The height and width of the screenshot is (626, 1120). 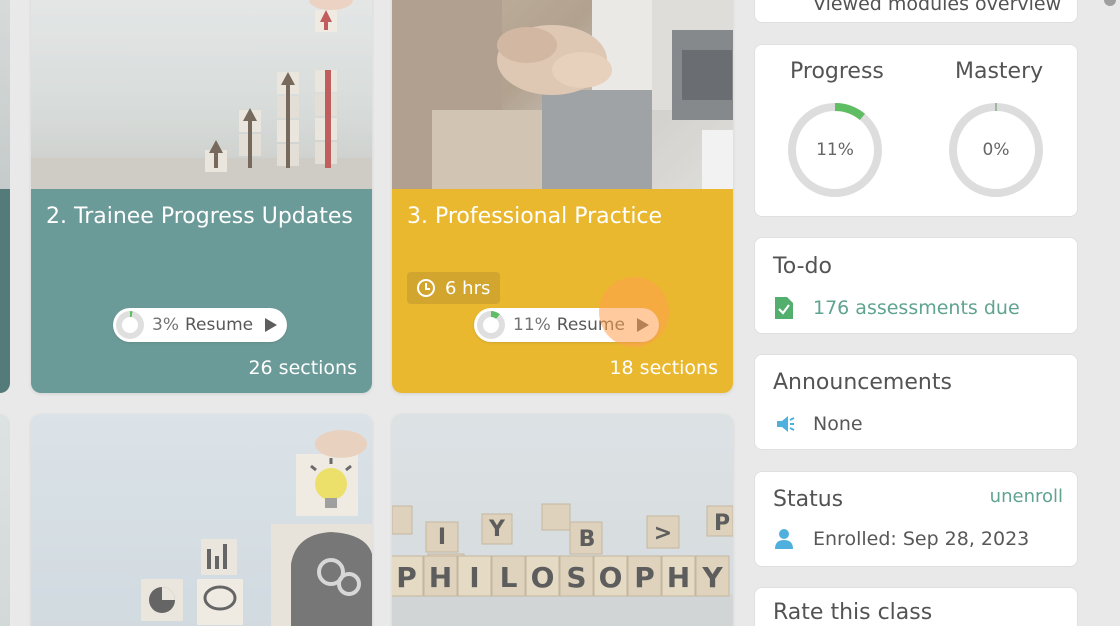 What do you see at coordinates (862, 382) in the screenshot?
I see `announcements-heading: Announcements` at bounding box center [862, 382].